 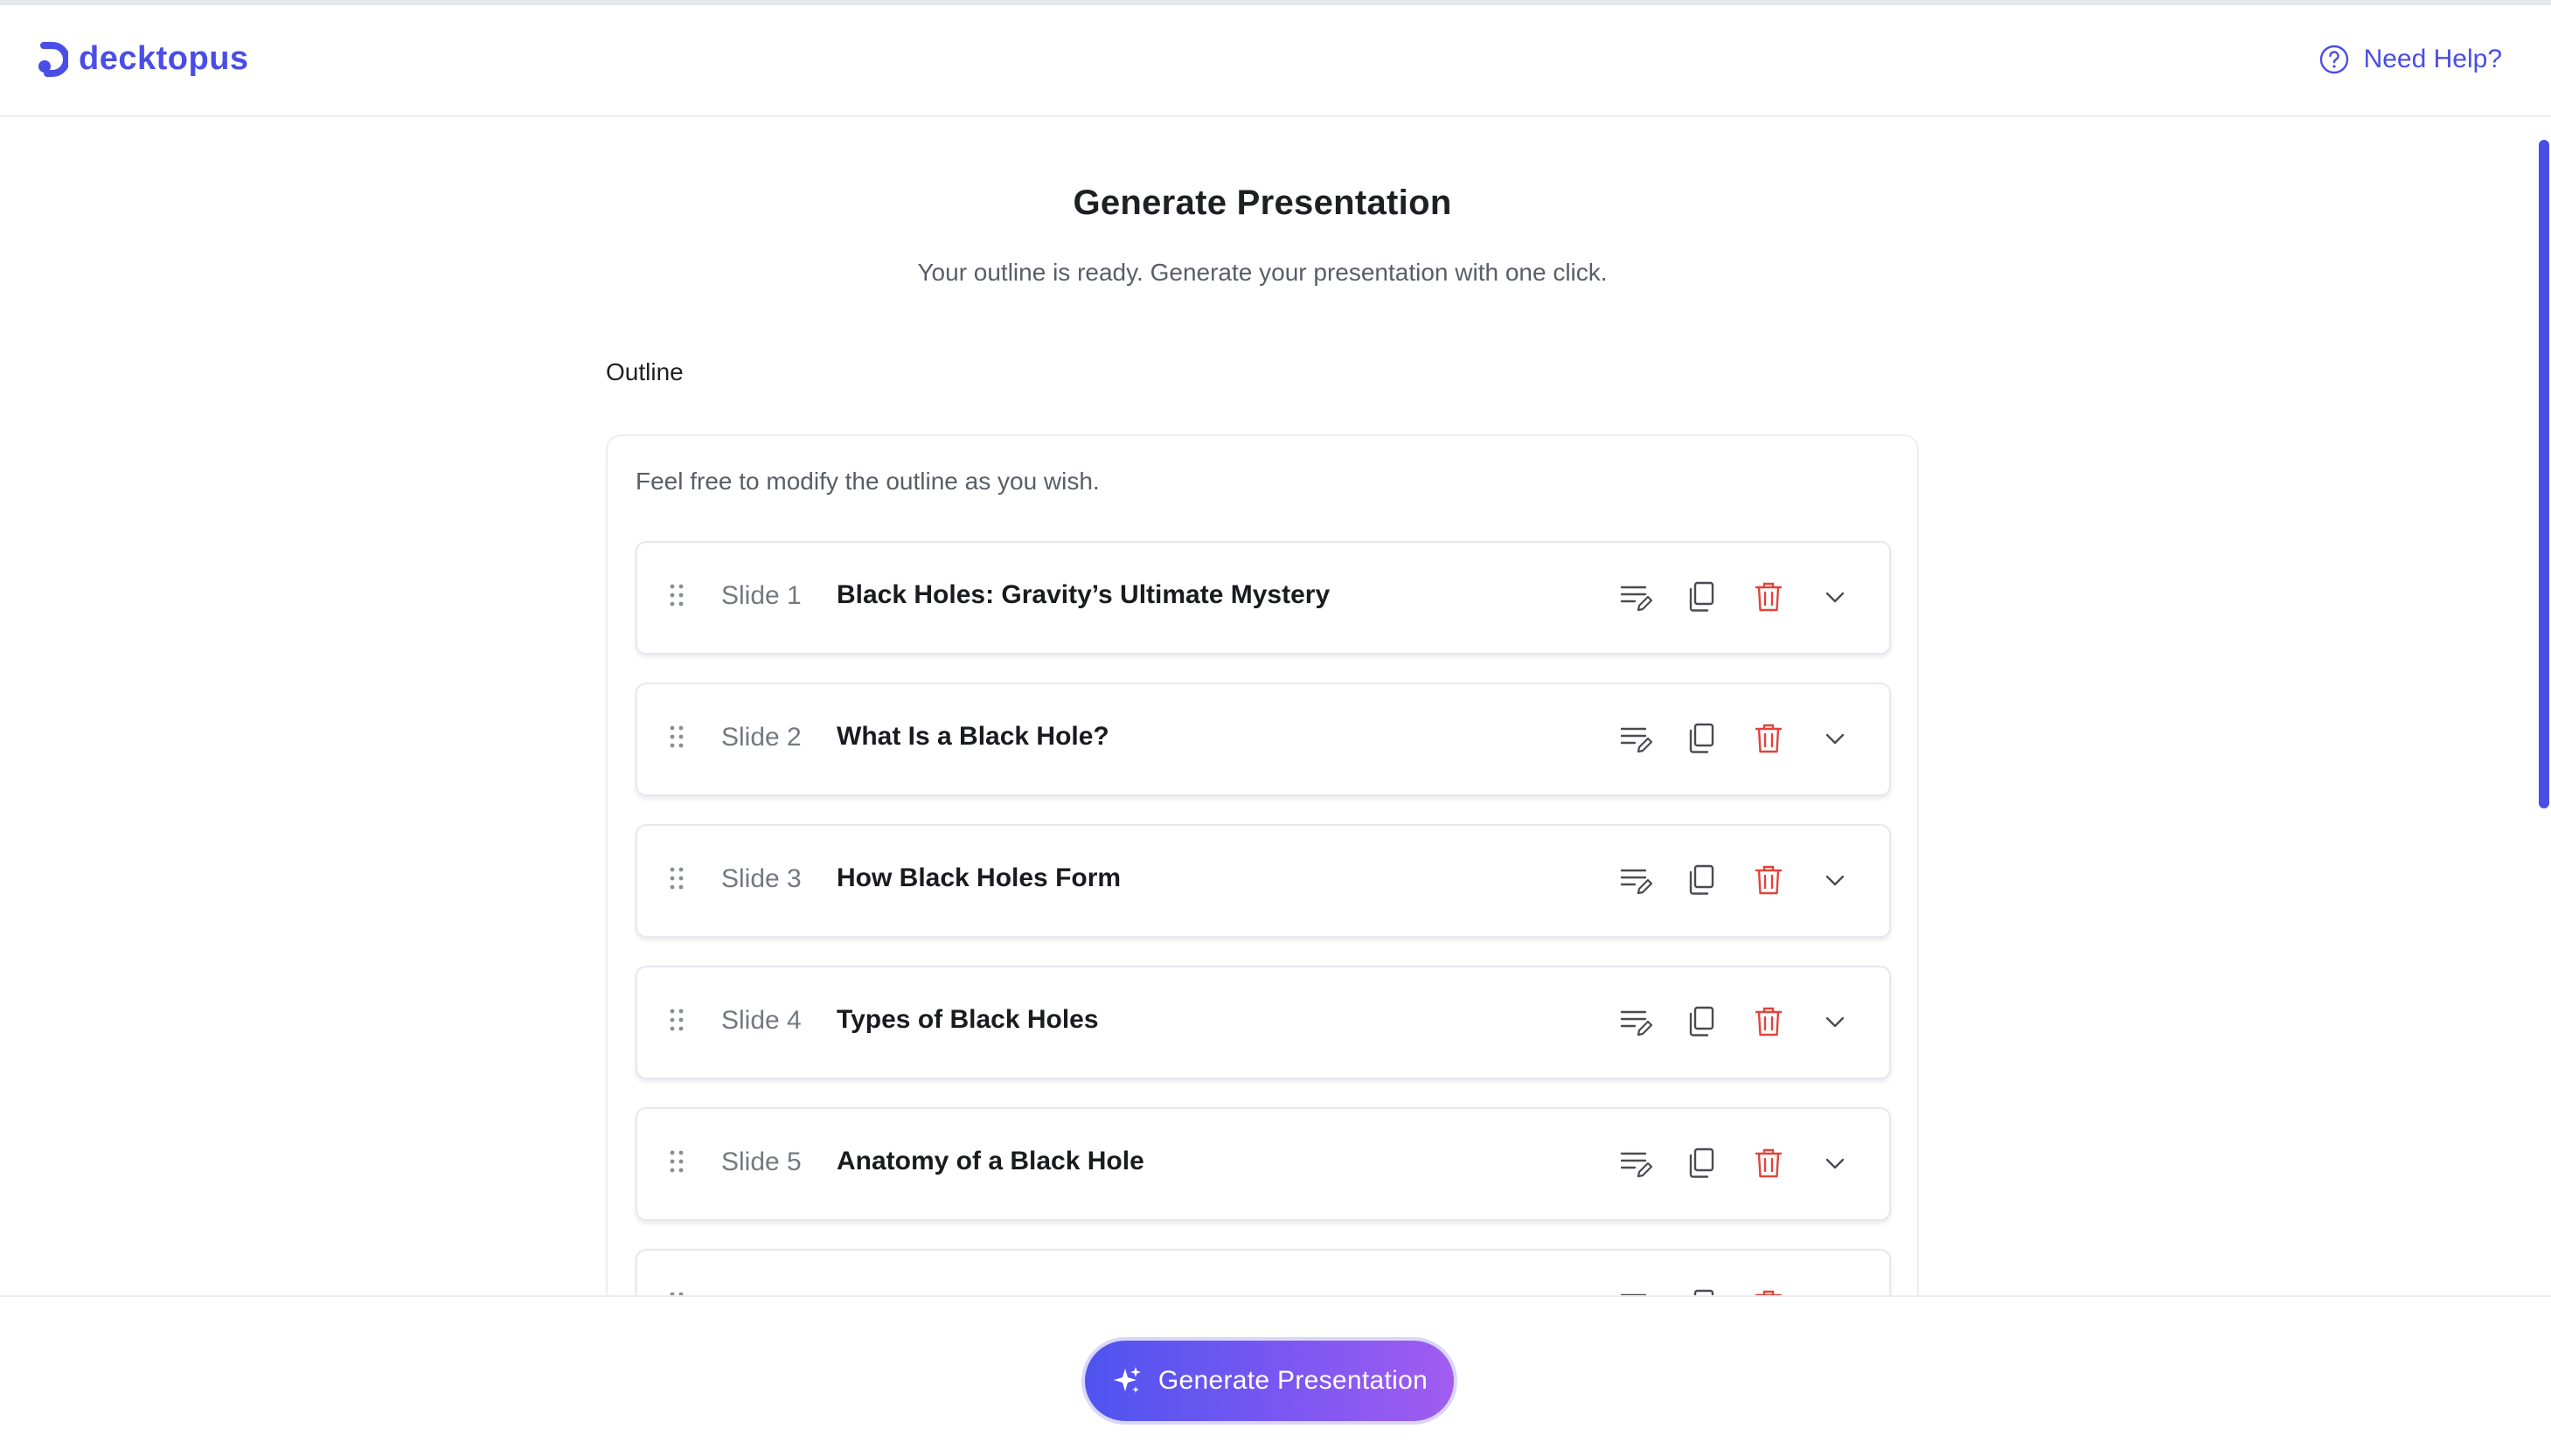 What do you see at coordinates (53, 59) in the screenshot?
I see `decktopus-logo-icon` at bounding box center [53, 59].